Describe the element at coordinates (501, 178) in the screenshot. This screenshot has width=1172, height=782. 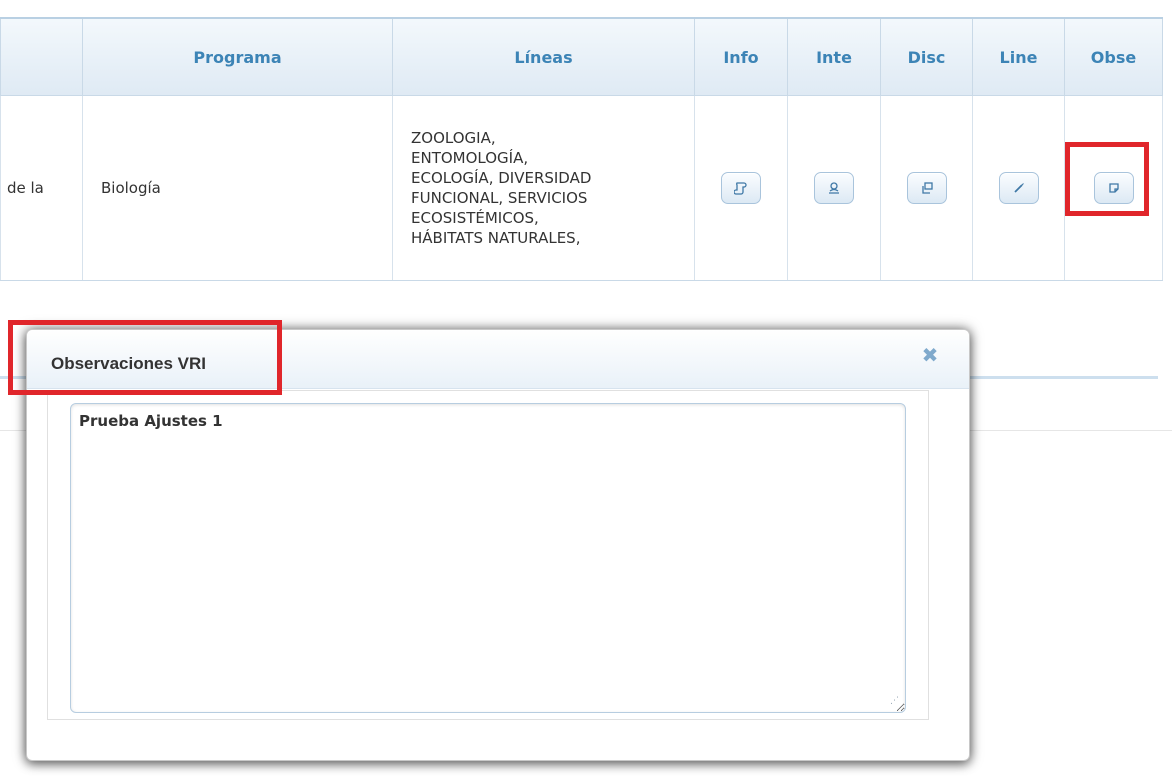
I see `lineas-item: ECOLOGÍA, DIVERSIDAD` at that location.